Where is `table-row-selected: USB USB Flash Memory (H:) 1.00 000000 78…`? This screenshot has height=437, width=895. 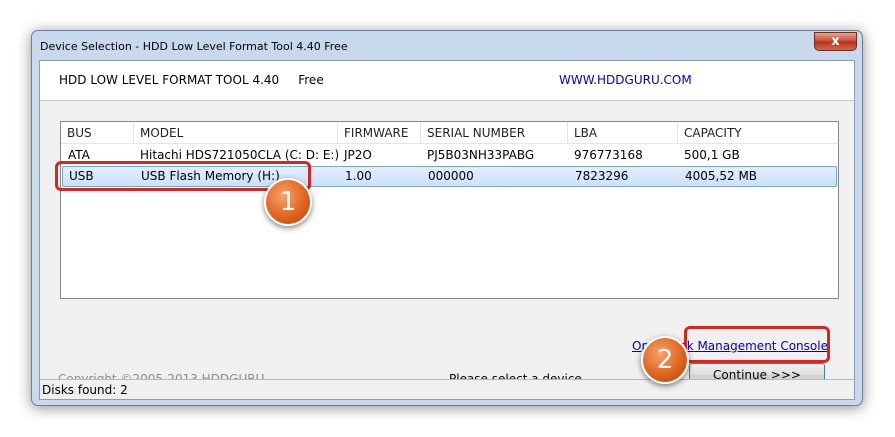 table-row-selected: USB USB Flash Memory (H:) 1.00 000000 78… is located at coordinates (449, 176).